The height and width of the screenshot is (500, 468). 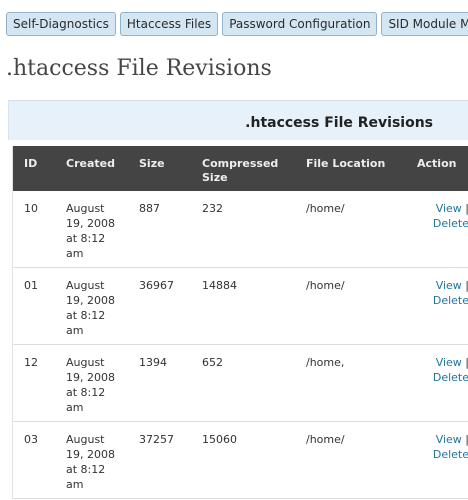 I want to click on cell-size: 37257, so click(x=156, y=439).